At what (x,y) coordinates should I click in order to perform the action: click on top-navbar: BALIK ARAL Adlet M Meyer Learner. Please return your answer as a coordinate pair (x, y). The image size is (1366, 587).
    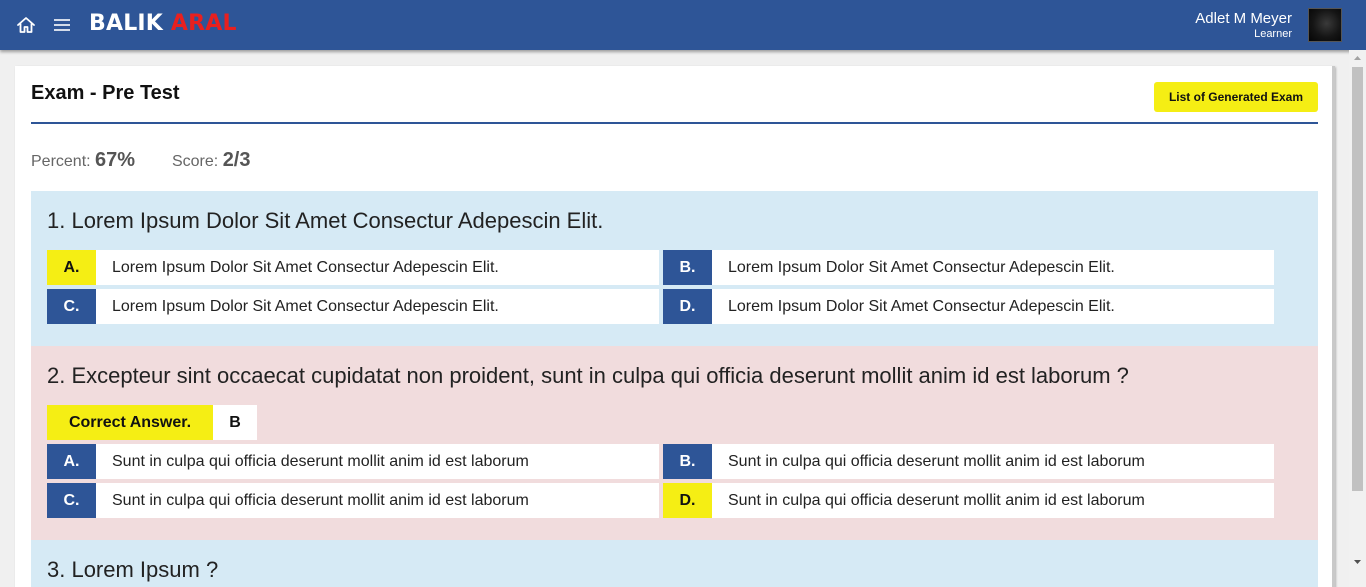
    Looking at the image, I should click on (683, 25).